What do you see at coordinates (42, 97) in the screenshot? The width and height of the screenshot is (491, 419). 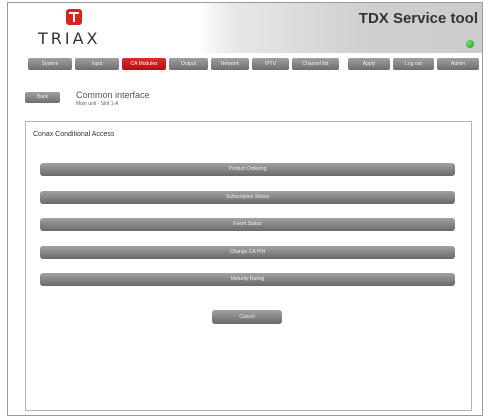 I see `back-button: Back` at bounding box center [42, 97].